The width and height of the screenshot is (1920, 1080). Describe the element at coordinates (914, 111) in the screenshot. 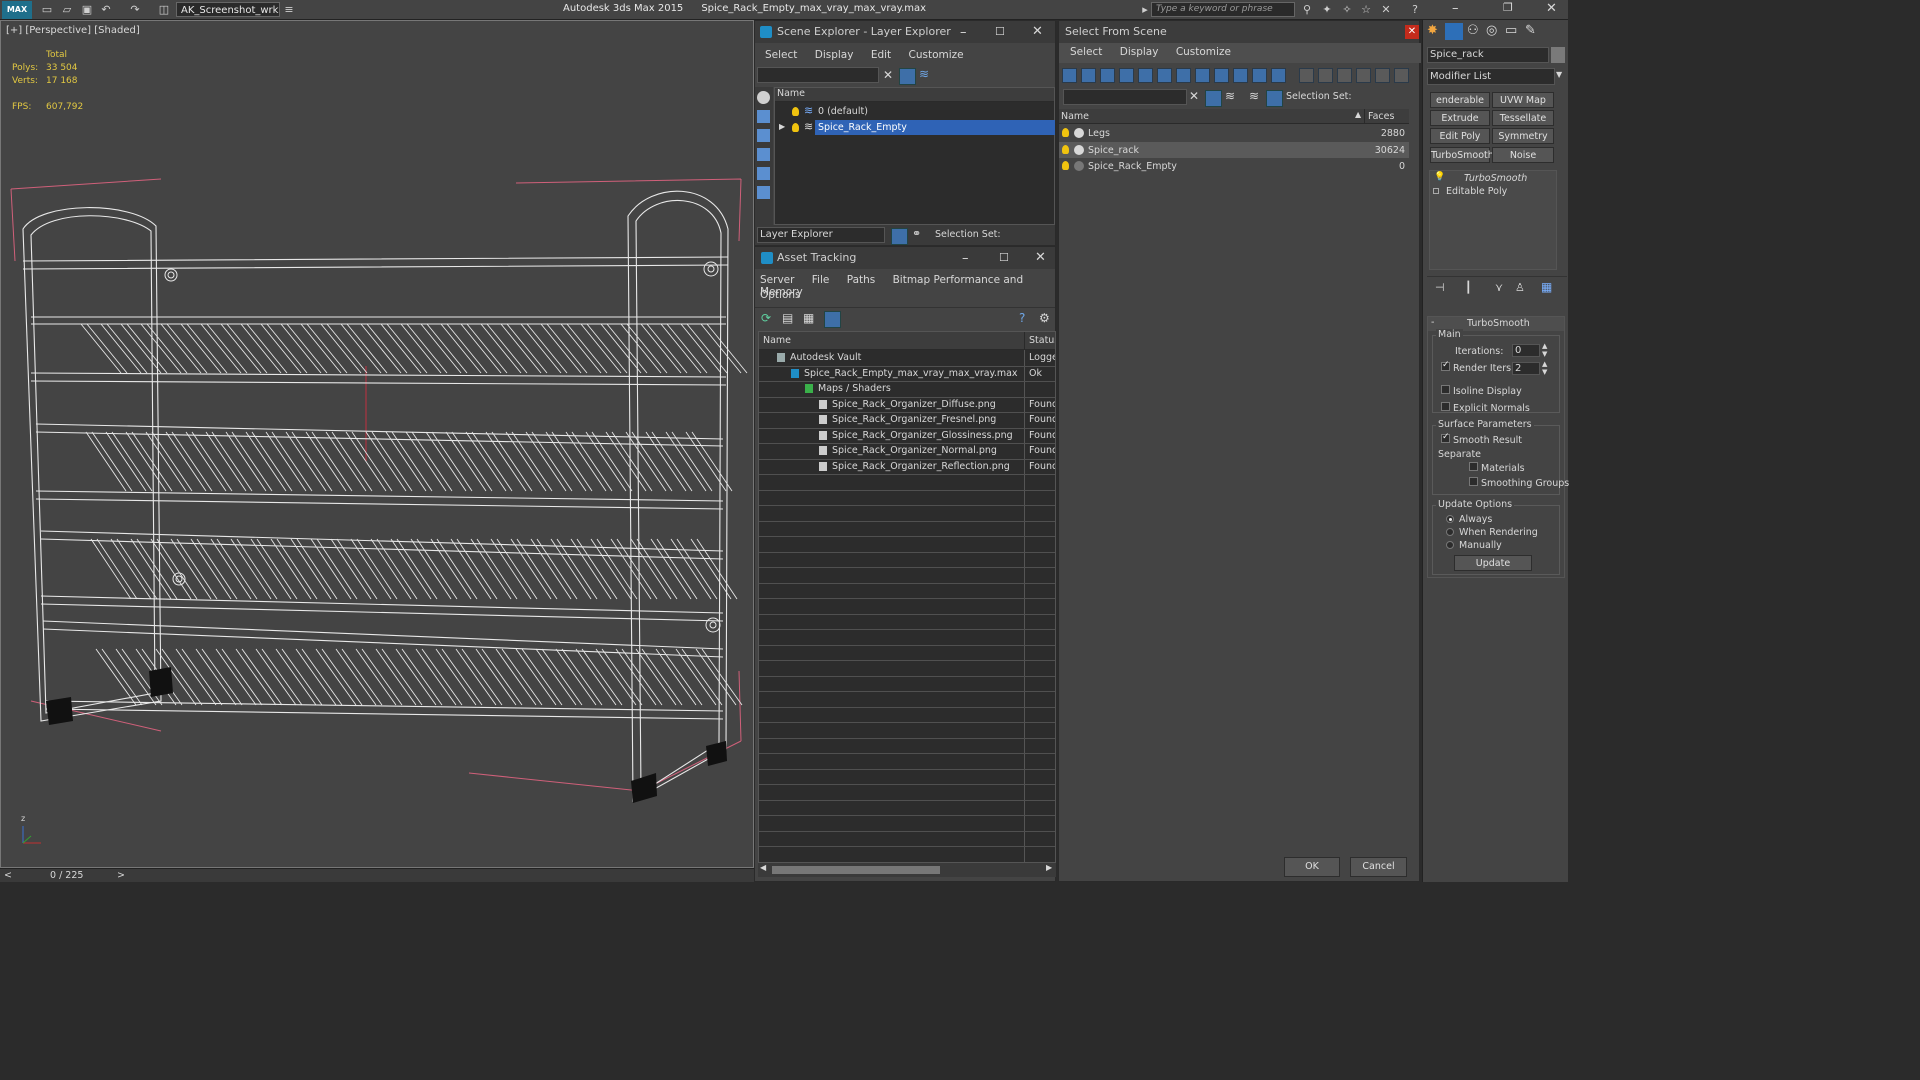

I see `se-layer-row: ≋ 0 (default)` at that location.